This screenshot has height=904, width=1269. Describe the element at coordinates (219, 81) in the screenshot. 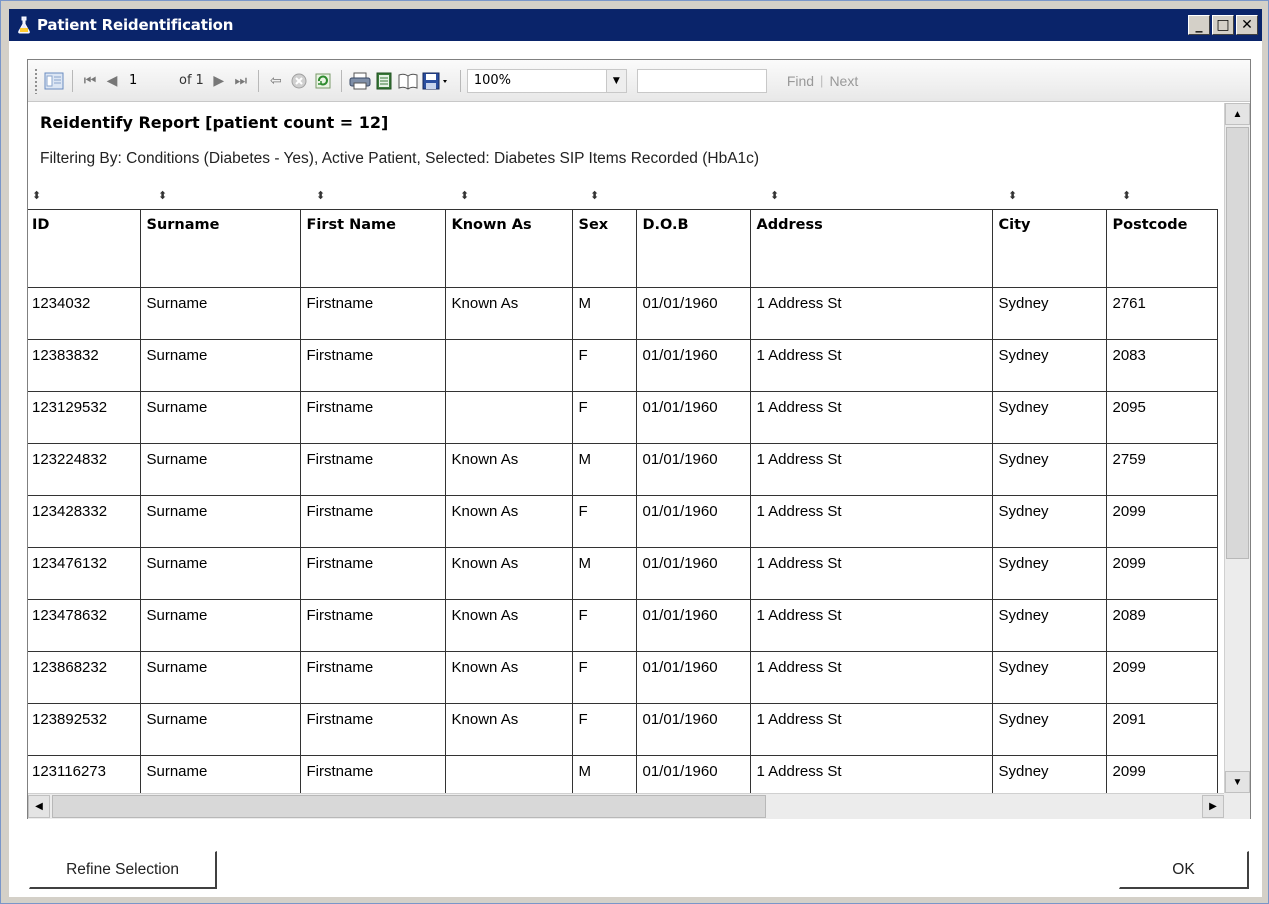

I see `next-page-button: ▶` at that location.